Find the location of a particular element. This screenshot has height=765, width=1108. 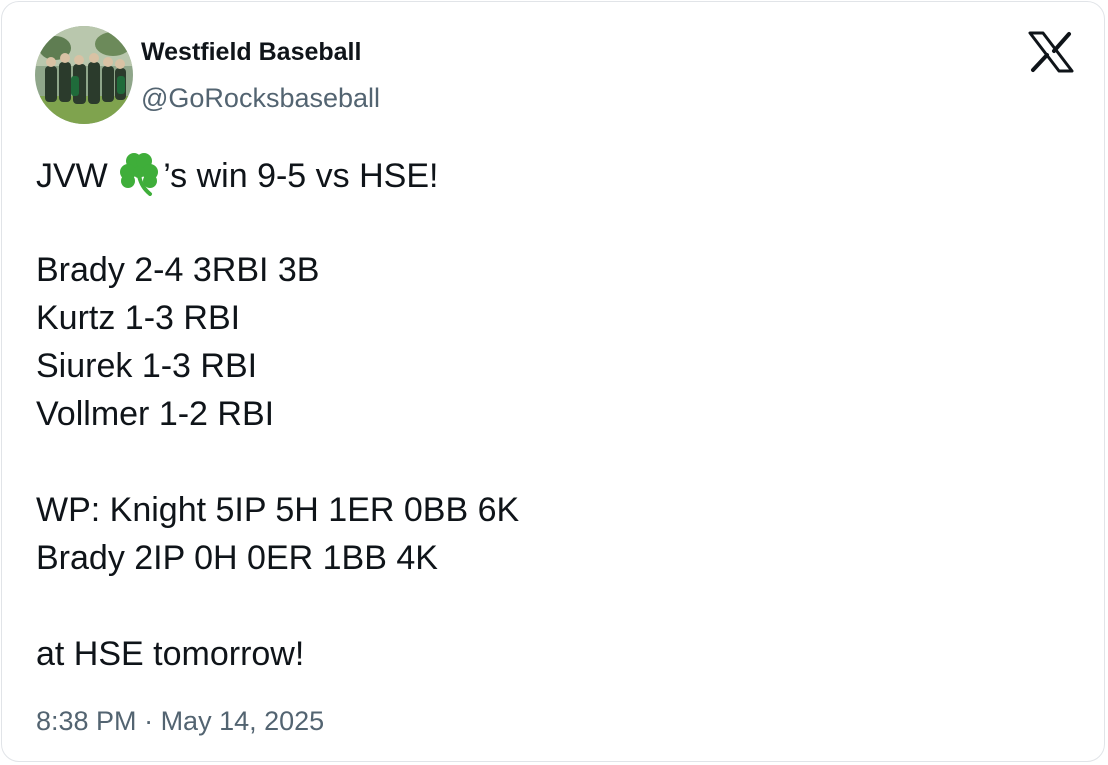

pitching-line: Brady 2IP 0H 0ER 1BB 4K is located at coordinates (237, 558).